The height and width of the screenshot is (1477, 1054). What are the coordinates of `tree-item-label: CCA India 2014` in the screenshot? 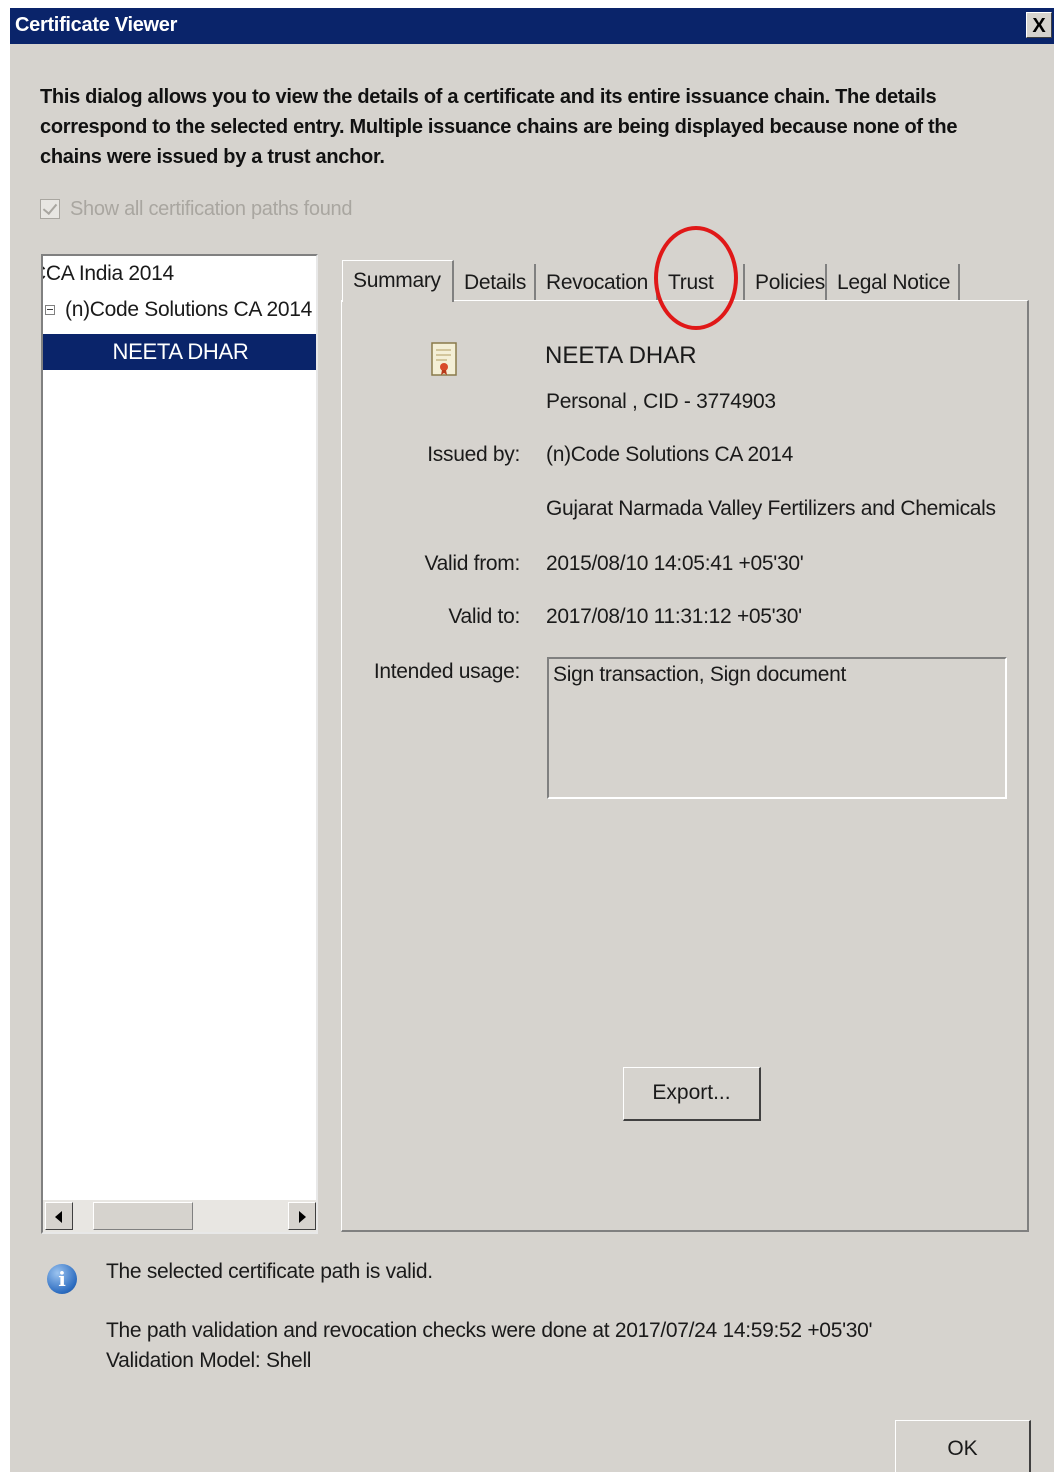 It's located at (107, 273).